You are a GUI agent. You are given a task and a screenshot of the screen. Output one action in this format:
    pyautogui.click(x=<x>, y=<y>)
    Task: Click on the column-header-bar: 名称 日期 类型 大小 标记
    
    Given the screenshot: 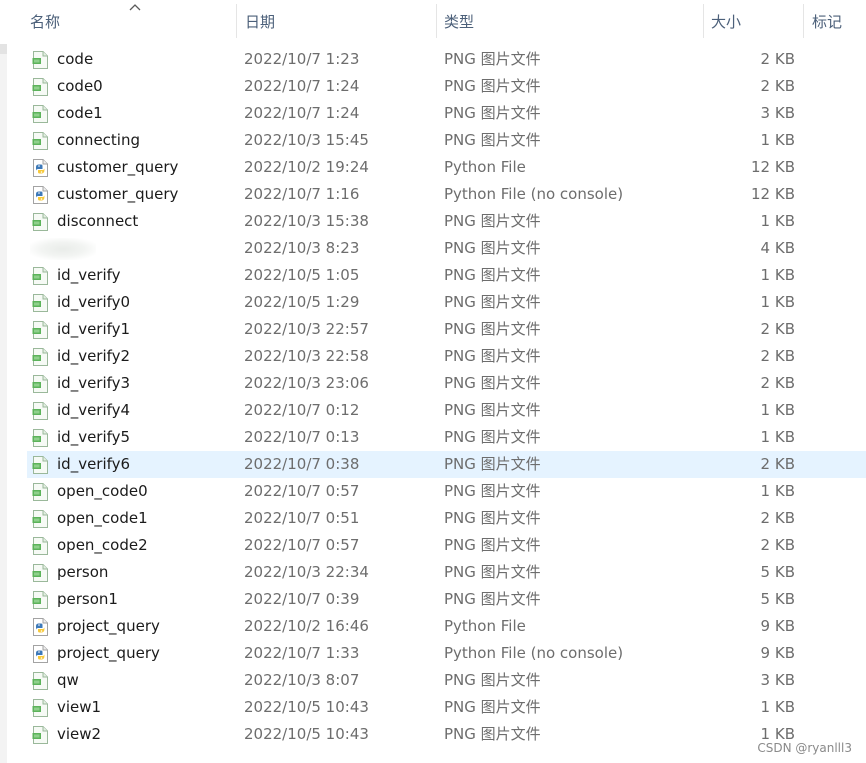 What is the action you would take?
    pyautogui.click(x=433, y=22)
    